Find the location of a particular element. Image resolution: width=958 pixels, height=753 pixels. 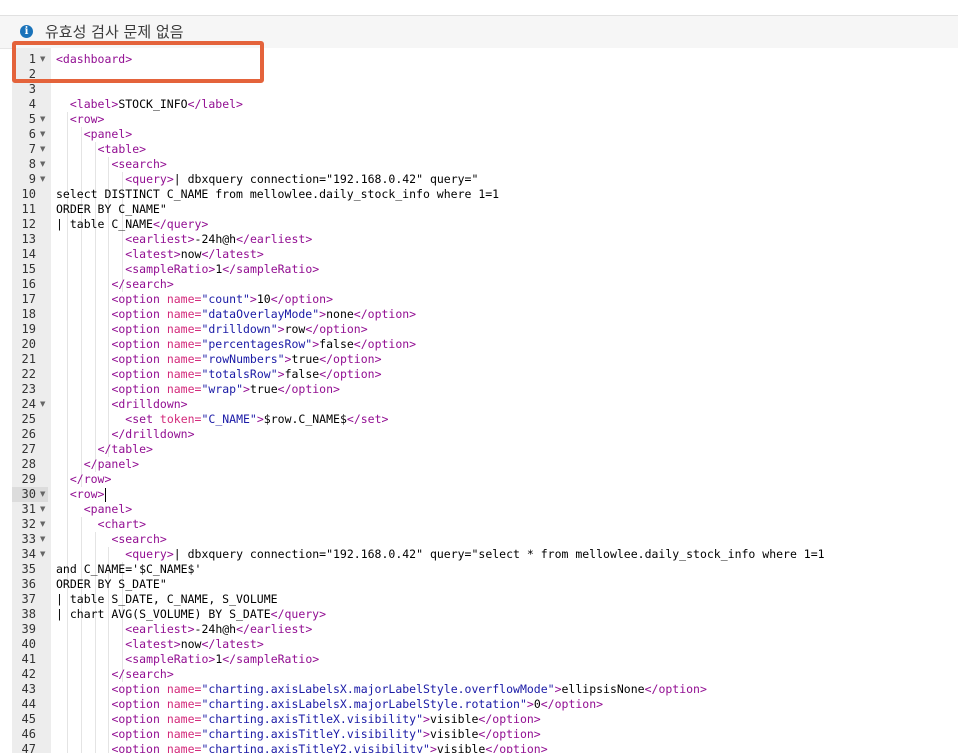

code-text: <option name="wrap">true</option> is located at coordinates (225, 389).